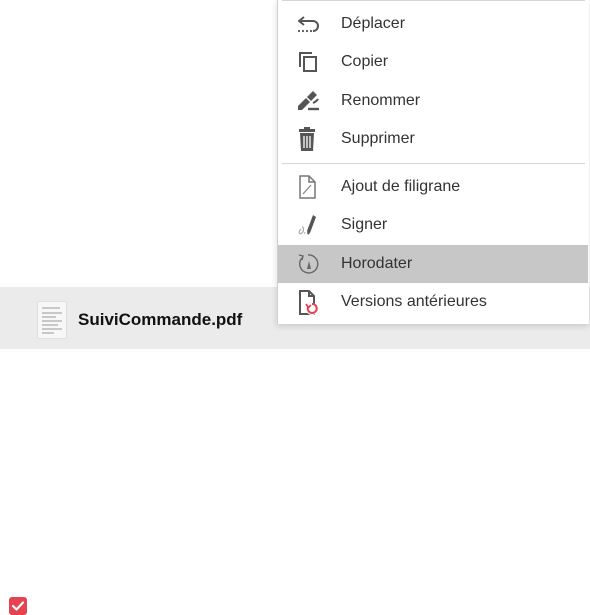 This screenshot has width=590, height=615. Describe the element at coordinates (309, 225) in the screenshot. I see `sign-icon` at that location.